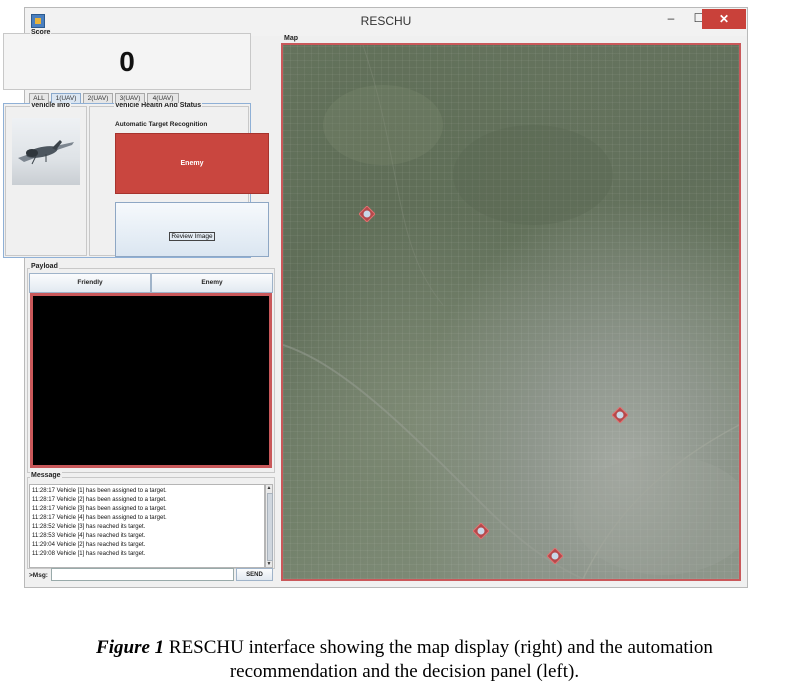 Image resolution: width=809 pixels, height=696 pixels. What do you see at coordinates (44, 266) in the screenshot?
I see `payload-label: Payload` at bounding box center [44, 266].